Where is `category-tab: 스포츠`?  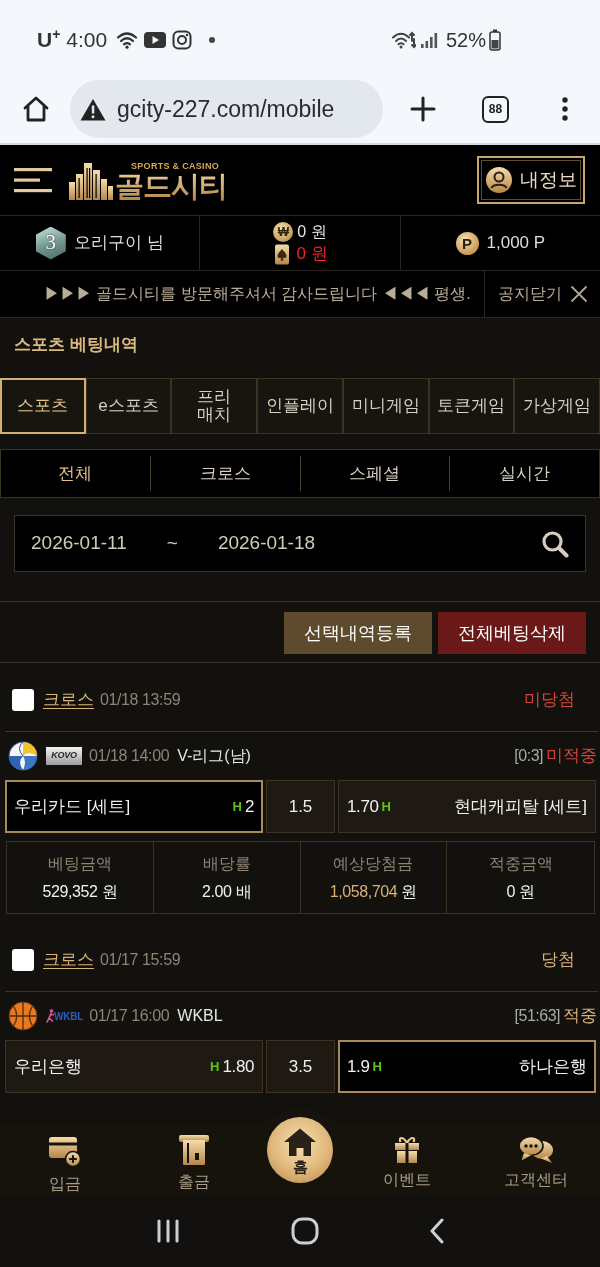 category-tab: 스포츠 is located at coordinates (43, 406).